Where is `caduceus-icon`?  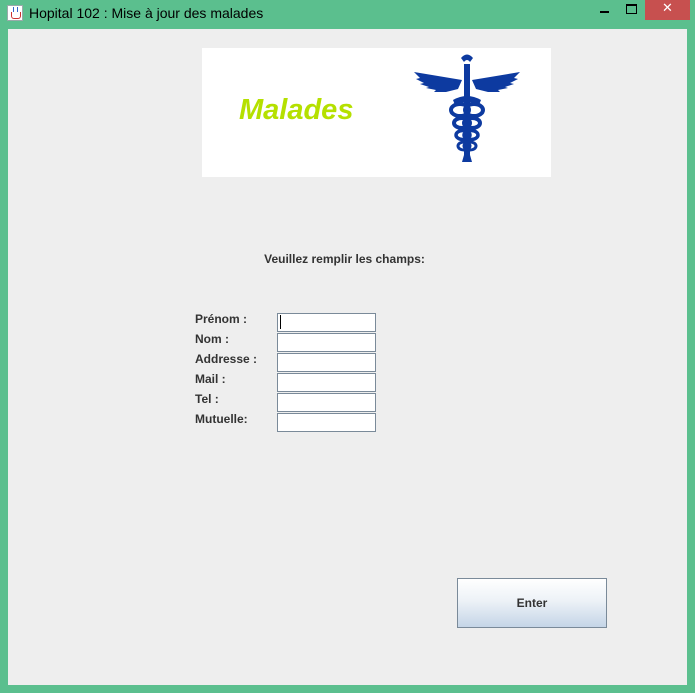
caduceus-icon is located at coordinates (467, 108).